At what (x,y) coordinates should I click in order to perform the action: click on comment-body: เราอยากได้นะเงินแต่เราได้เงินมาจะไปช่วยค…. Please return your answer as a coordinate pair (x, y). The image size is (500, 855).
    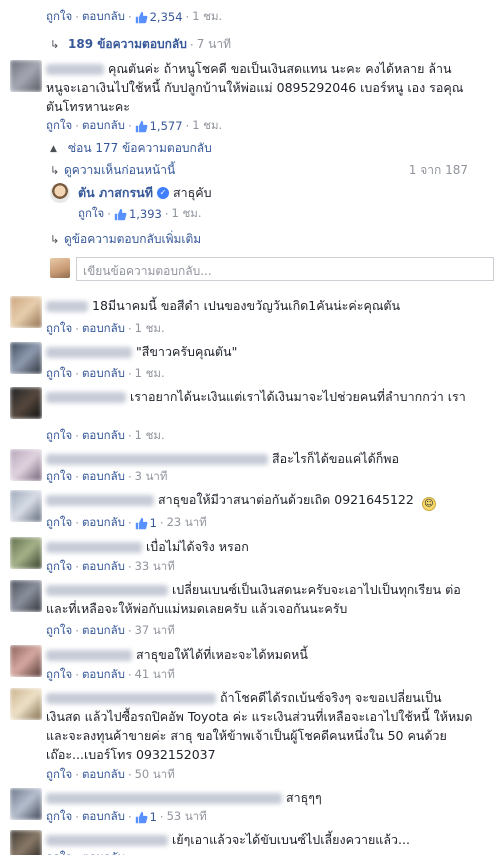
    Looking at the image, I should click on (256, 396).